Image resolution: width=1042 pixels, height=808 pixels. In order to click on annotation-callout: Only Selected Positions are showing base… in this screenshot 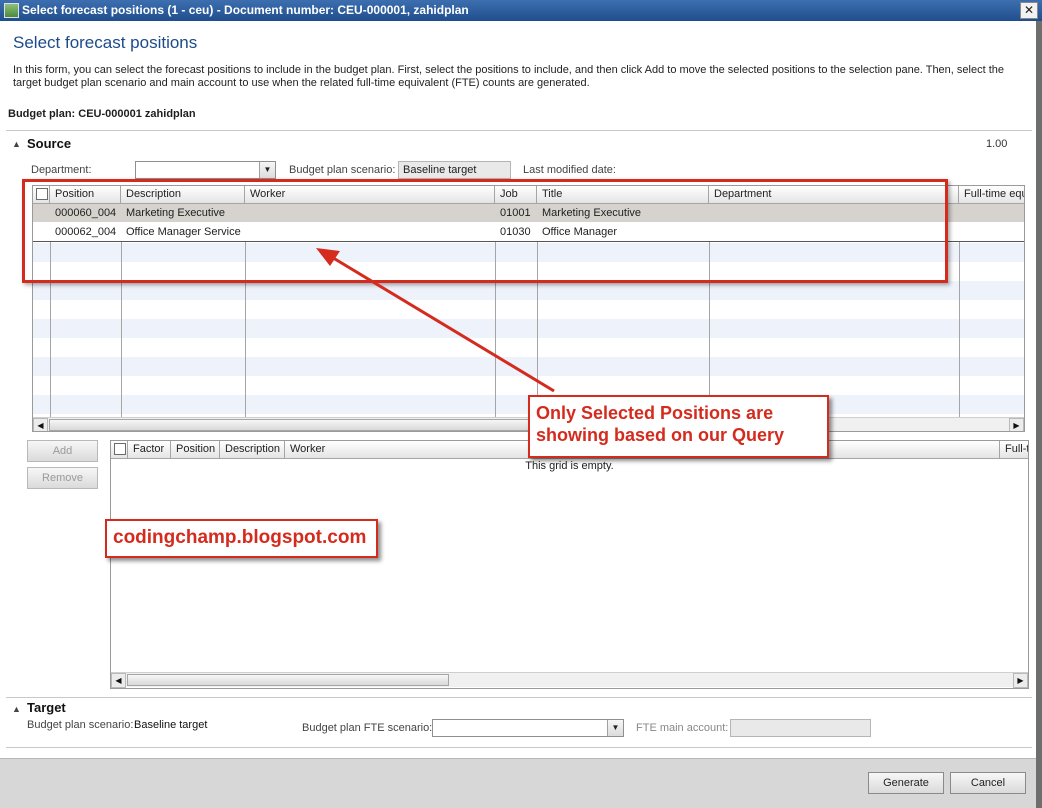, I will do `click(678, 426)`.